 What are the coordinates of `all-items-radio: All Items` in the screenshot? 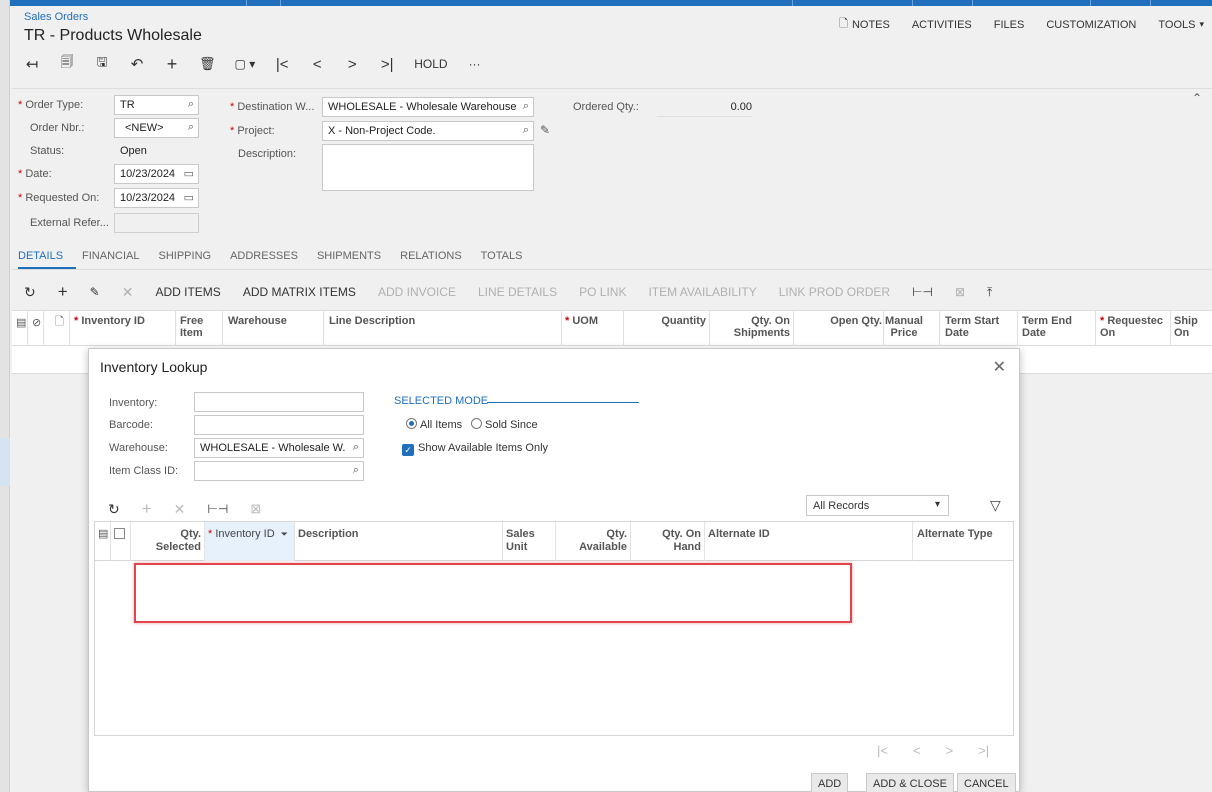 It's located at (434, 424).